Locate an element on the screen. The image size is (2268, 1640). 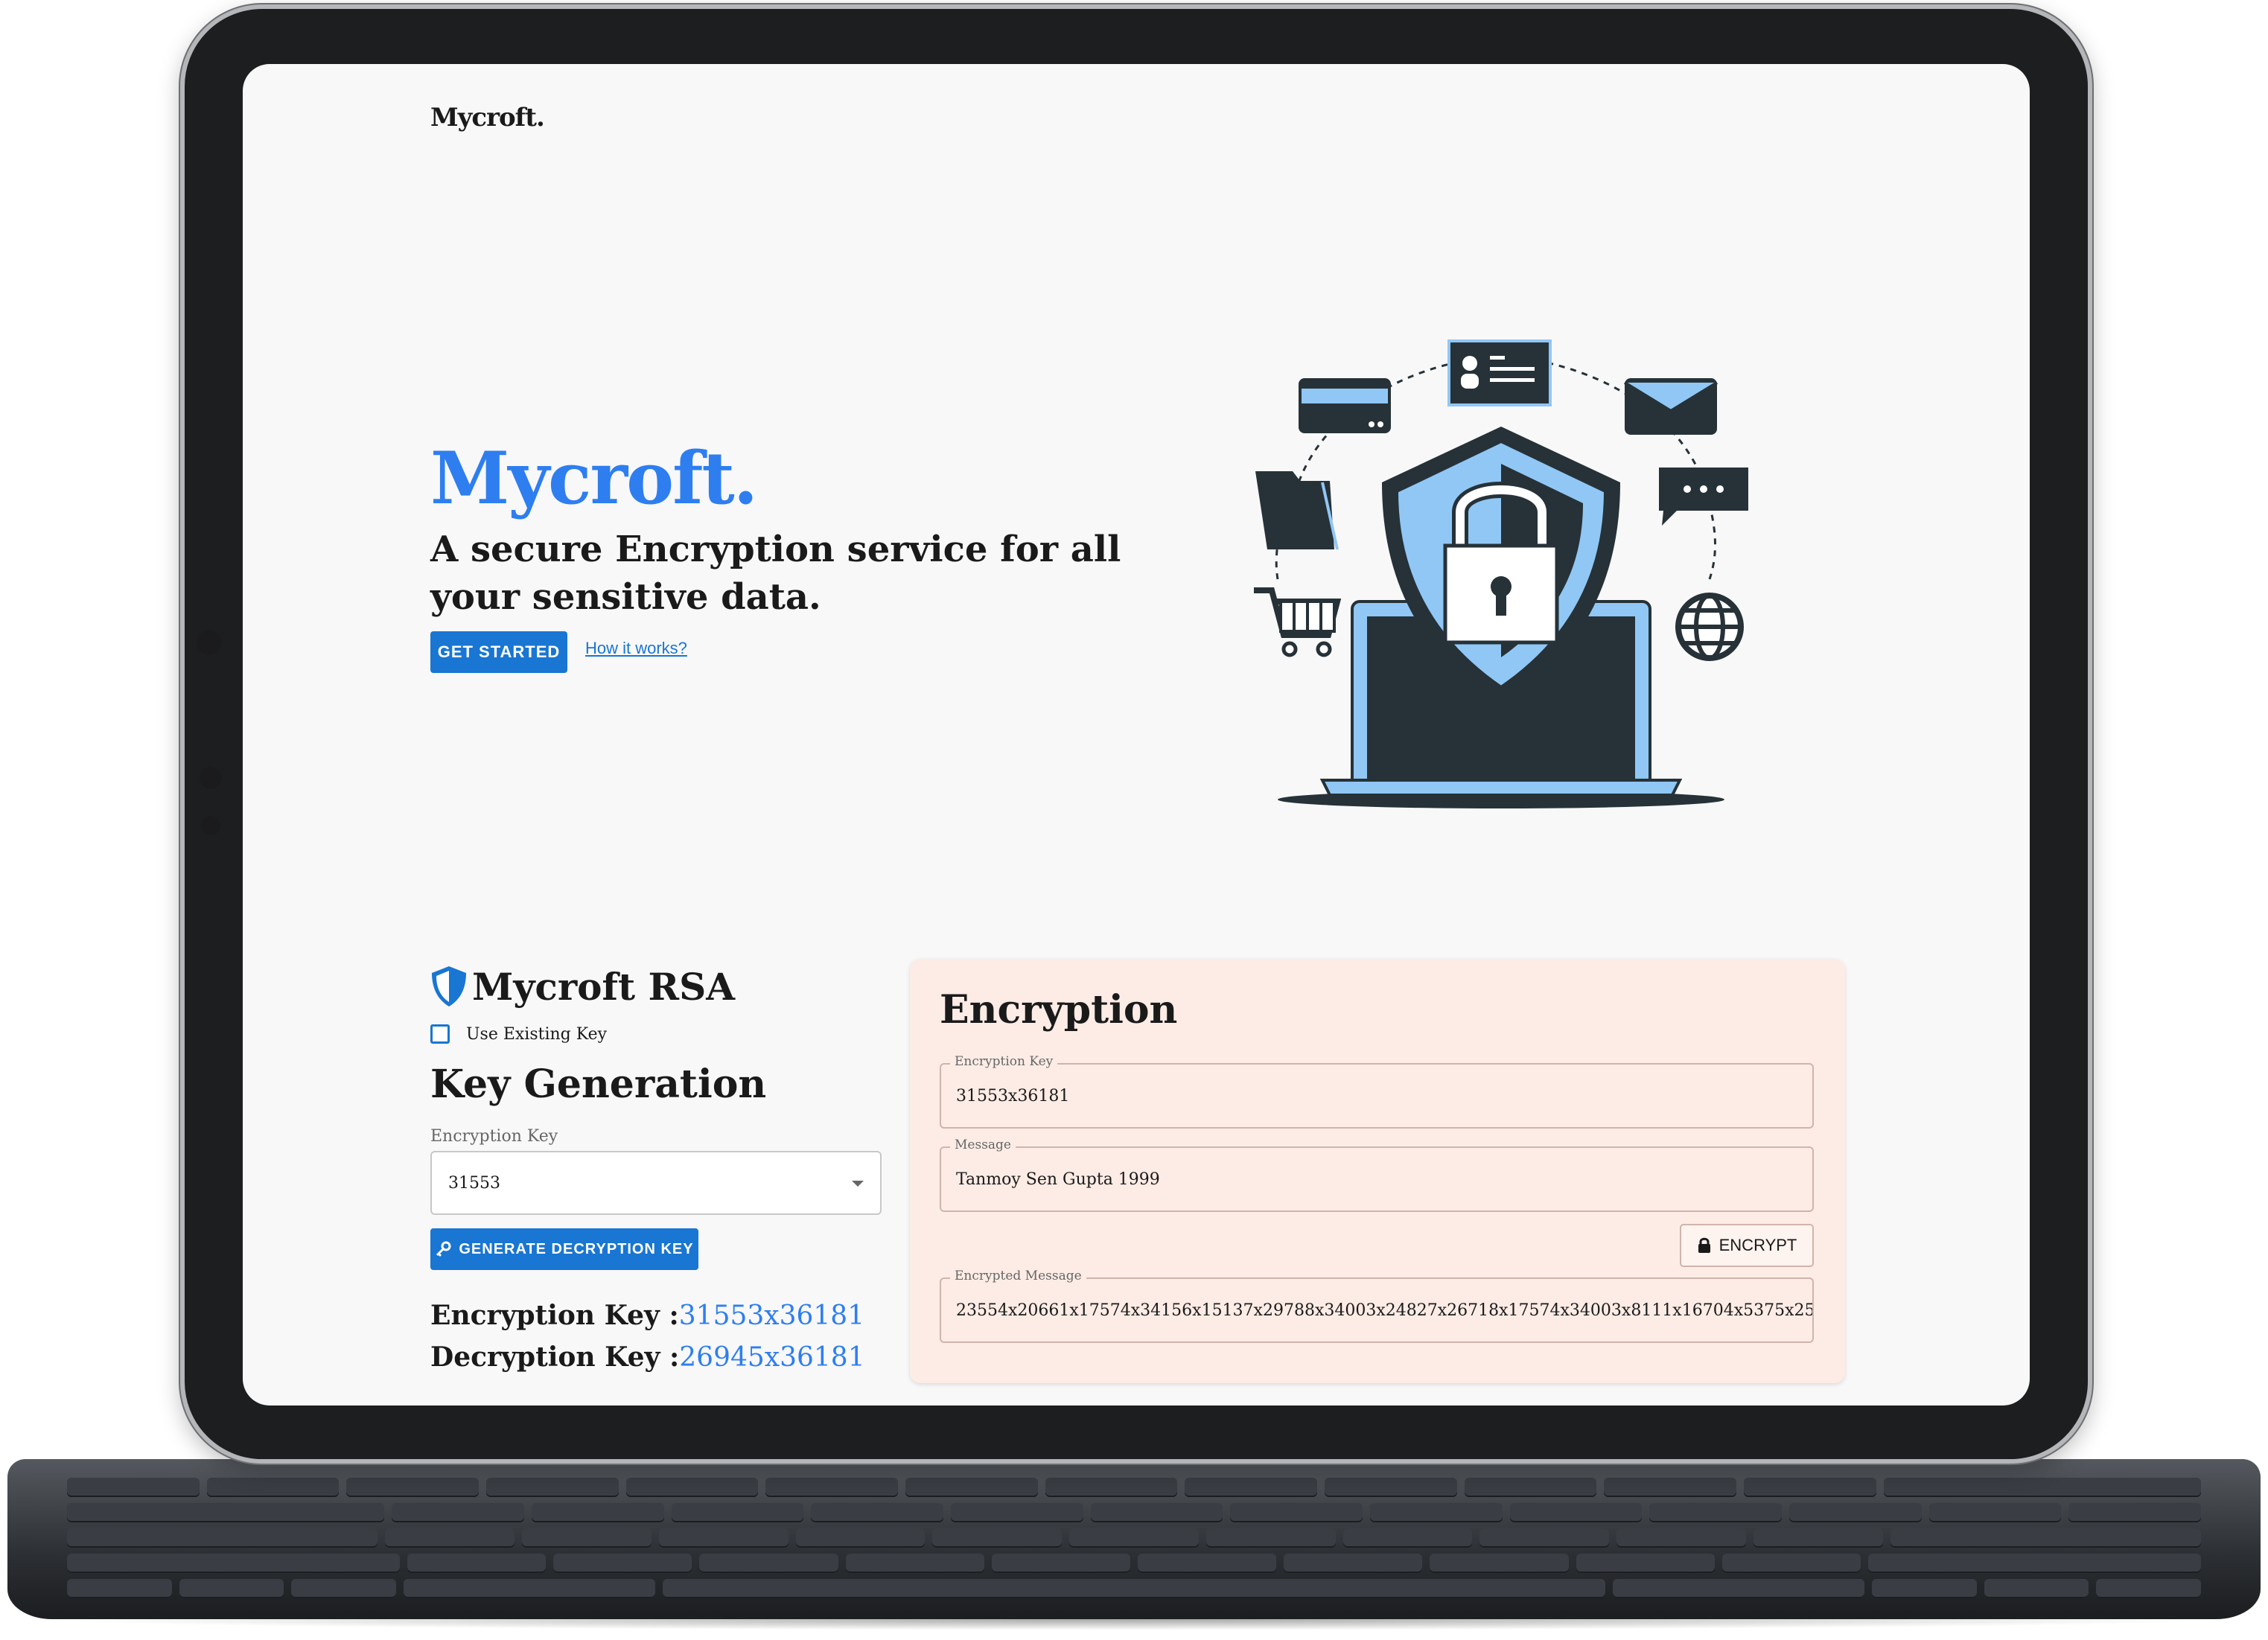
encryption-key-select-label: Encryption Key is located at coordinates (494, 1136).